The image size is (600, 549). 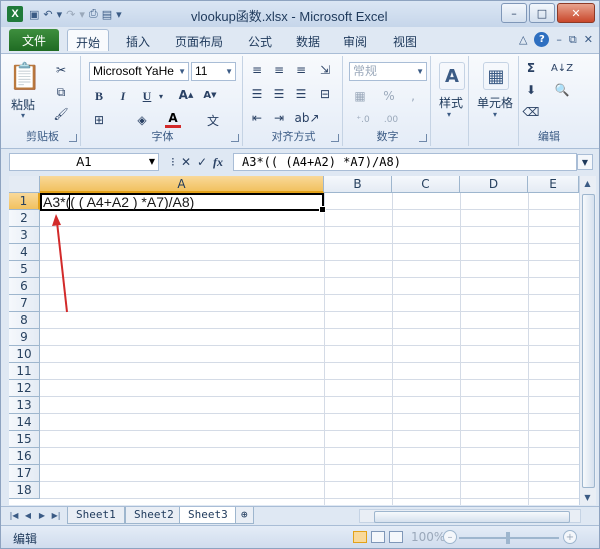 What do you see at coordinates (60, 14) in the screenshot?
I see `undo-dropdown-icon: ▾` at bounding box center [60, 14].